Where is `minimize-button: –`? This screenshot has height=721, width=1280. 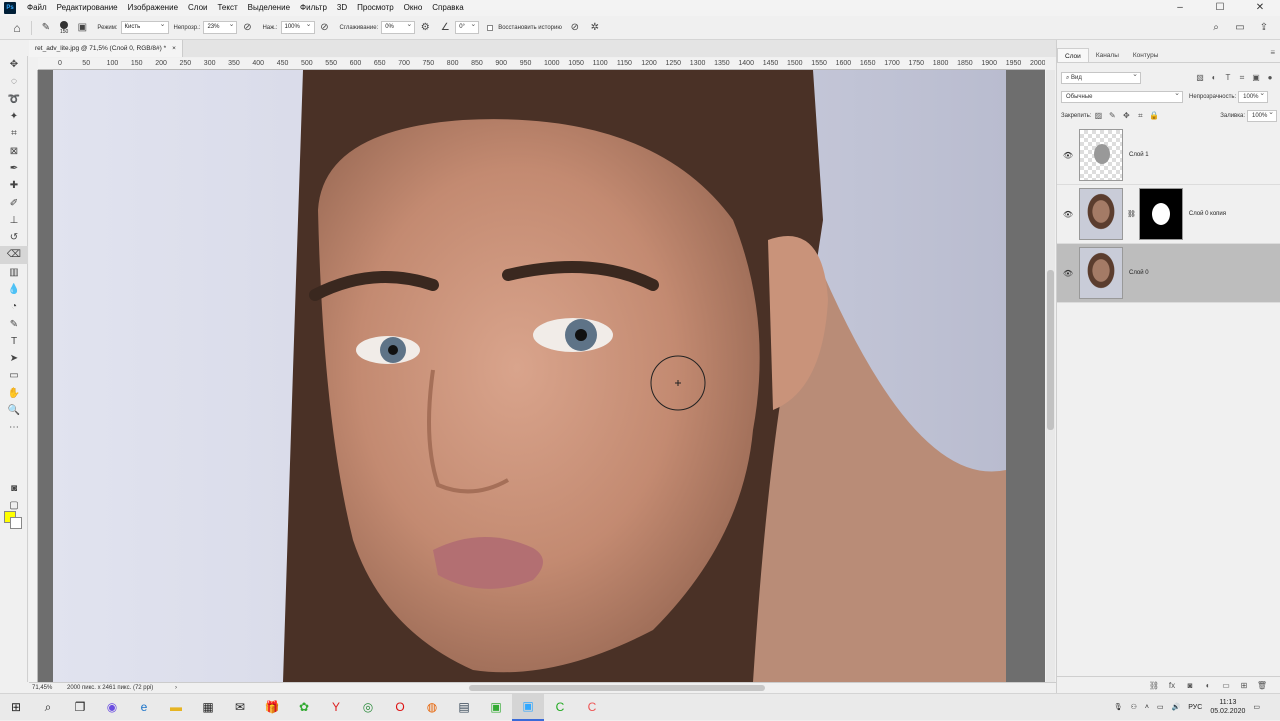
minimize-button: – is located at coordinates (1180, 8).